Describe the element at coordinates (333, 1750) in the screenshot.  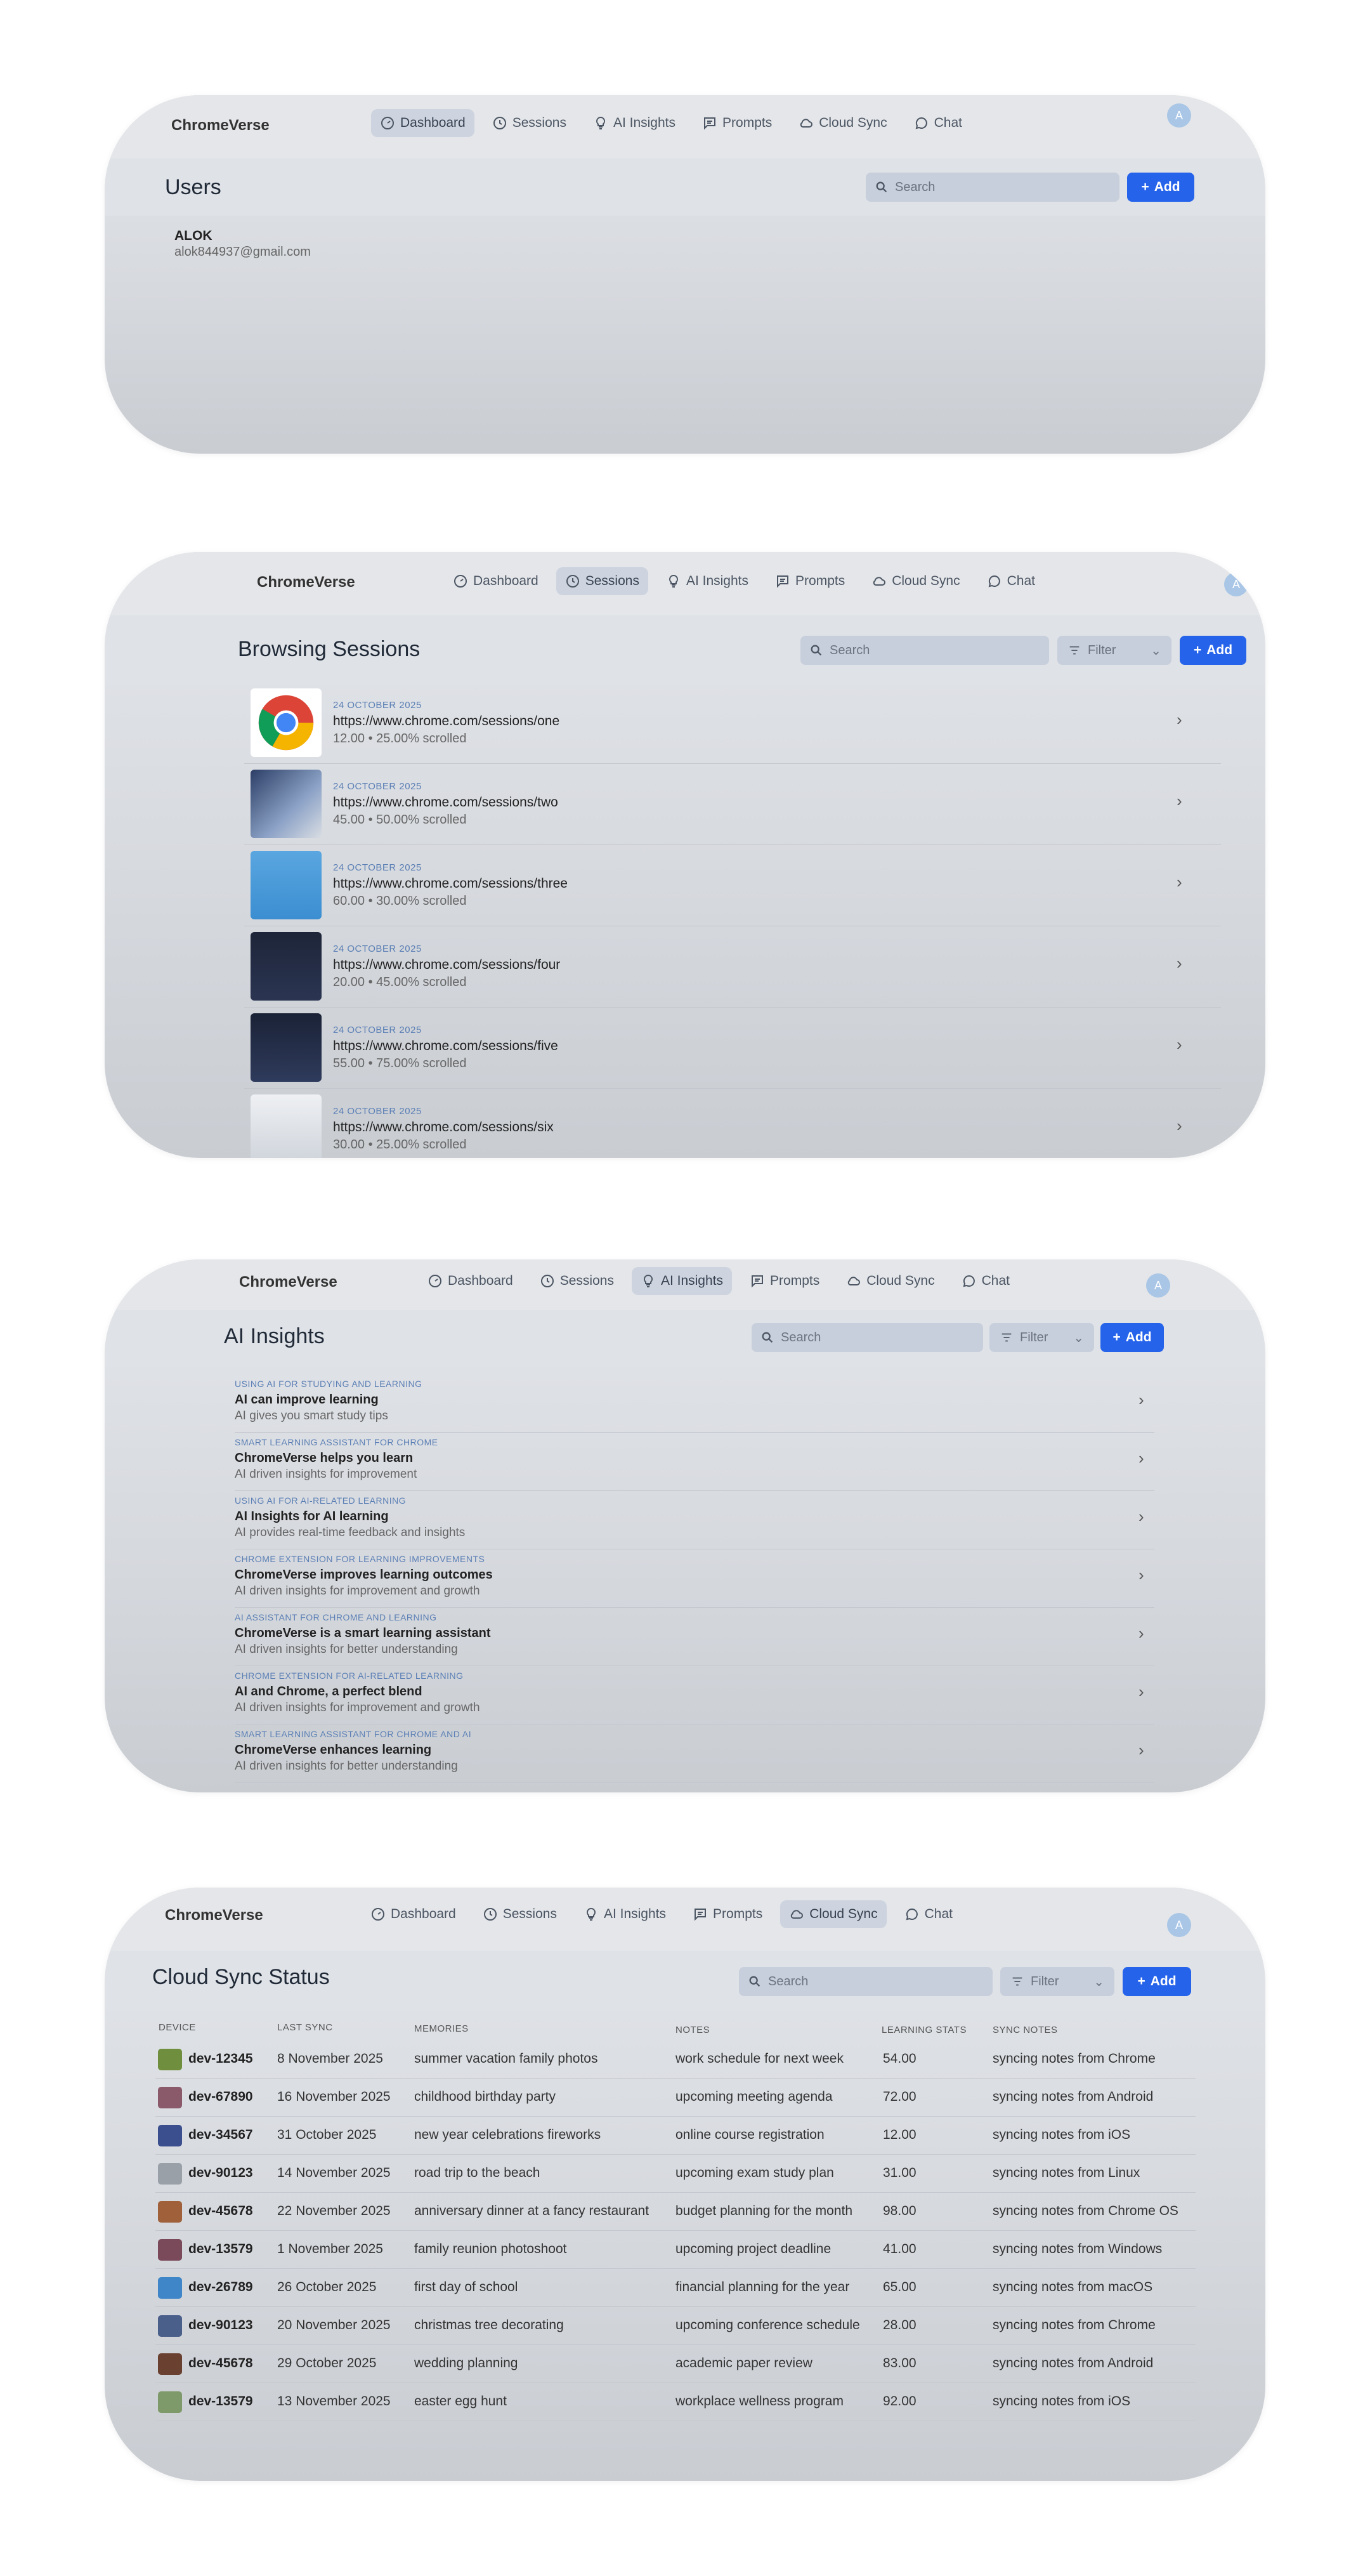
I see `insight-title: ChromeVerse enhances learning` at that location.